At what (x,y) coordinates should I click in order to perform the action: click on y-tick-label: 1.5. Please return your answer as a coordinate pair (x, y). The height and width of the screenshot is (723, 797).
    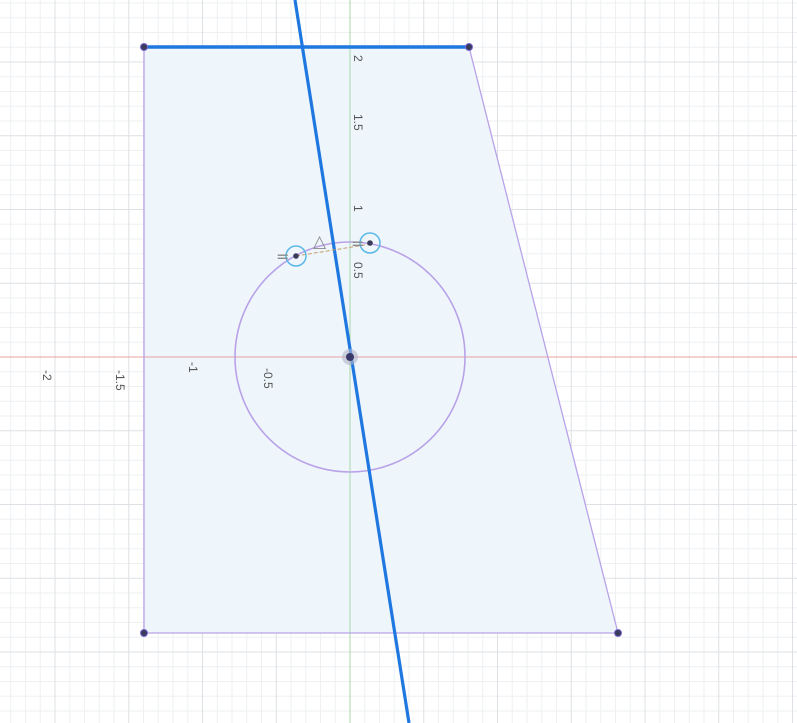
    Looking at the image, I should click on (358, 122).